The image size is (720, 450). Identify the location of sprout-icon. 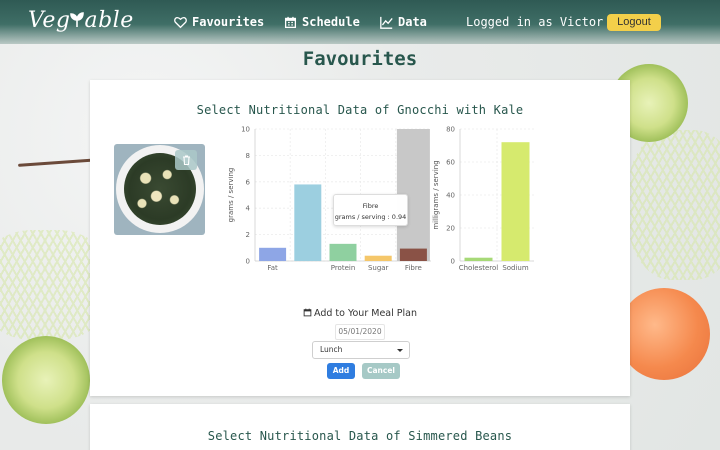
(77, 19).